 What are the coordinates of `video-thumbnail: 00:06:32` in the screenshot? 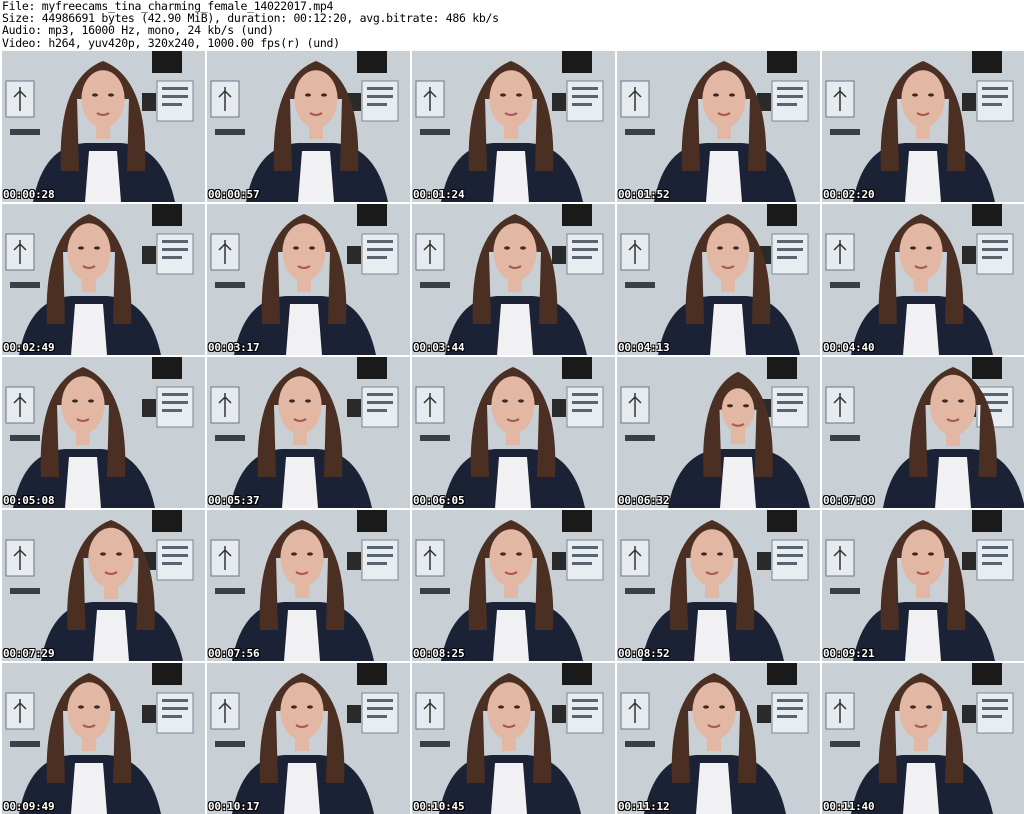 It's located at (718, 432).